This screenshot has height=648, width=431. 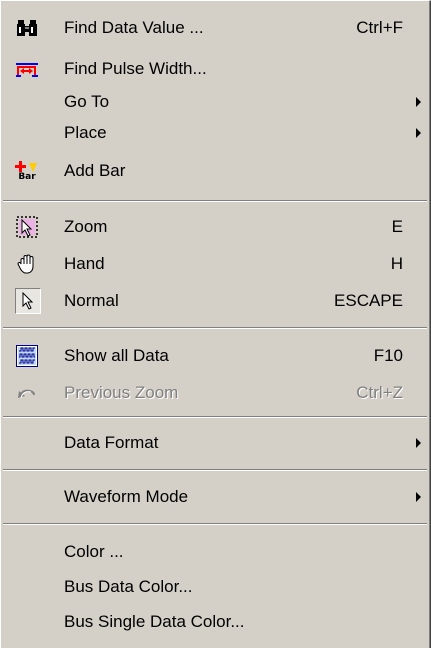 What do you see at coordinates (215, 133) in the screenshot?
I see `menu-item-place: Place` at bounding box center [215, 133].